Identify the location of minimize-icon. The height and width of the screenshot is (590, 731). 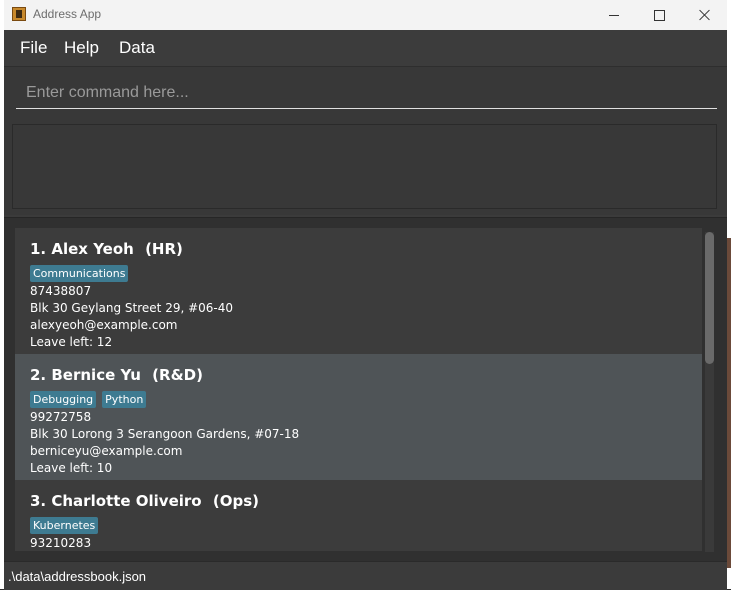
(614, 15).